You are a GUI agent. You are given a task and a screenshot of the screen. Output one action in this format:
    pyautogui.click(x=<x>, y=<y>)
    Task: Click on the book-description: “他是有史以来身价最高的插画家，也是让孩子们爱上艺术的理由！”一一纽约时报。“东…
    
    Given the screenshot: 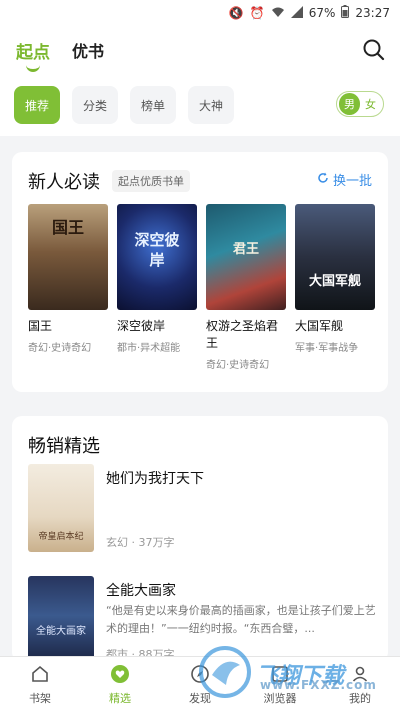 What is the action you would take?
    pyautogui.click(x=241, y=619)
    